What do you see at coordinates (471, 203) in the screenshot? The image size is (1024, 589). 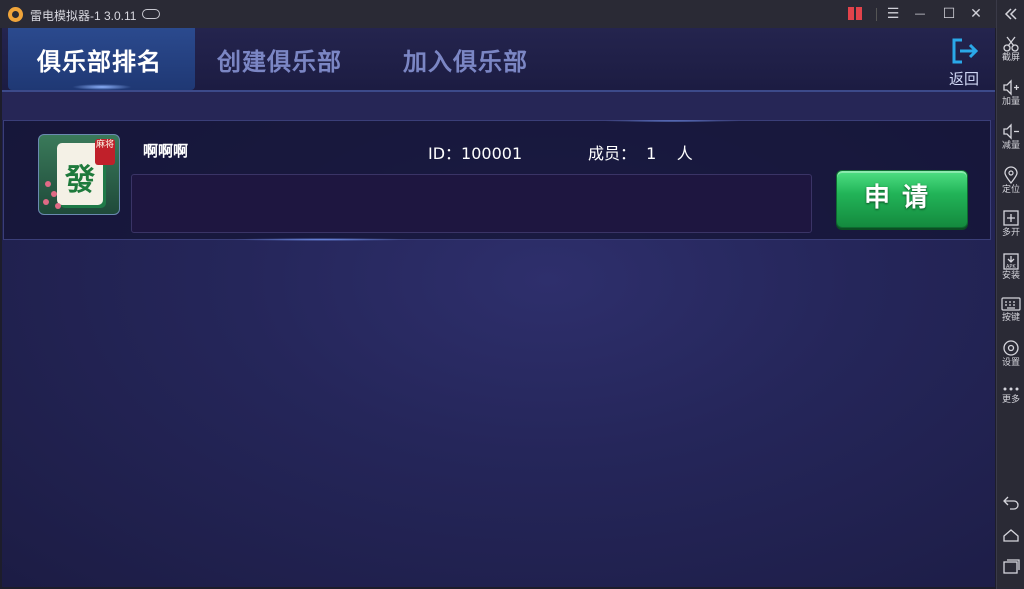 I see `club-description-box` at bounding box center [471, 203].